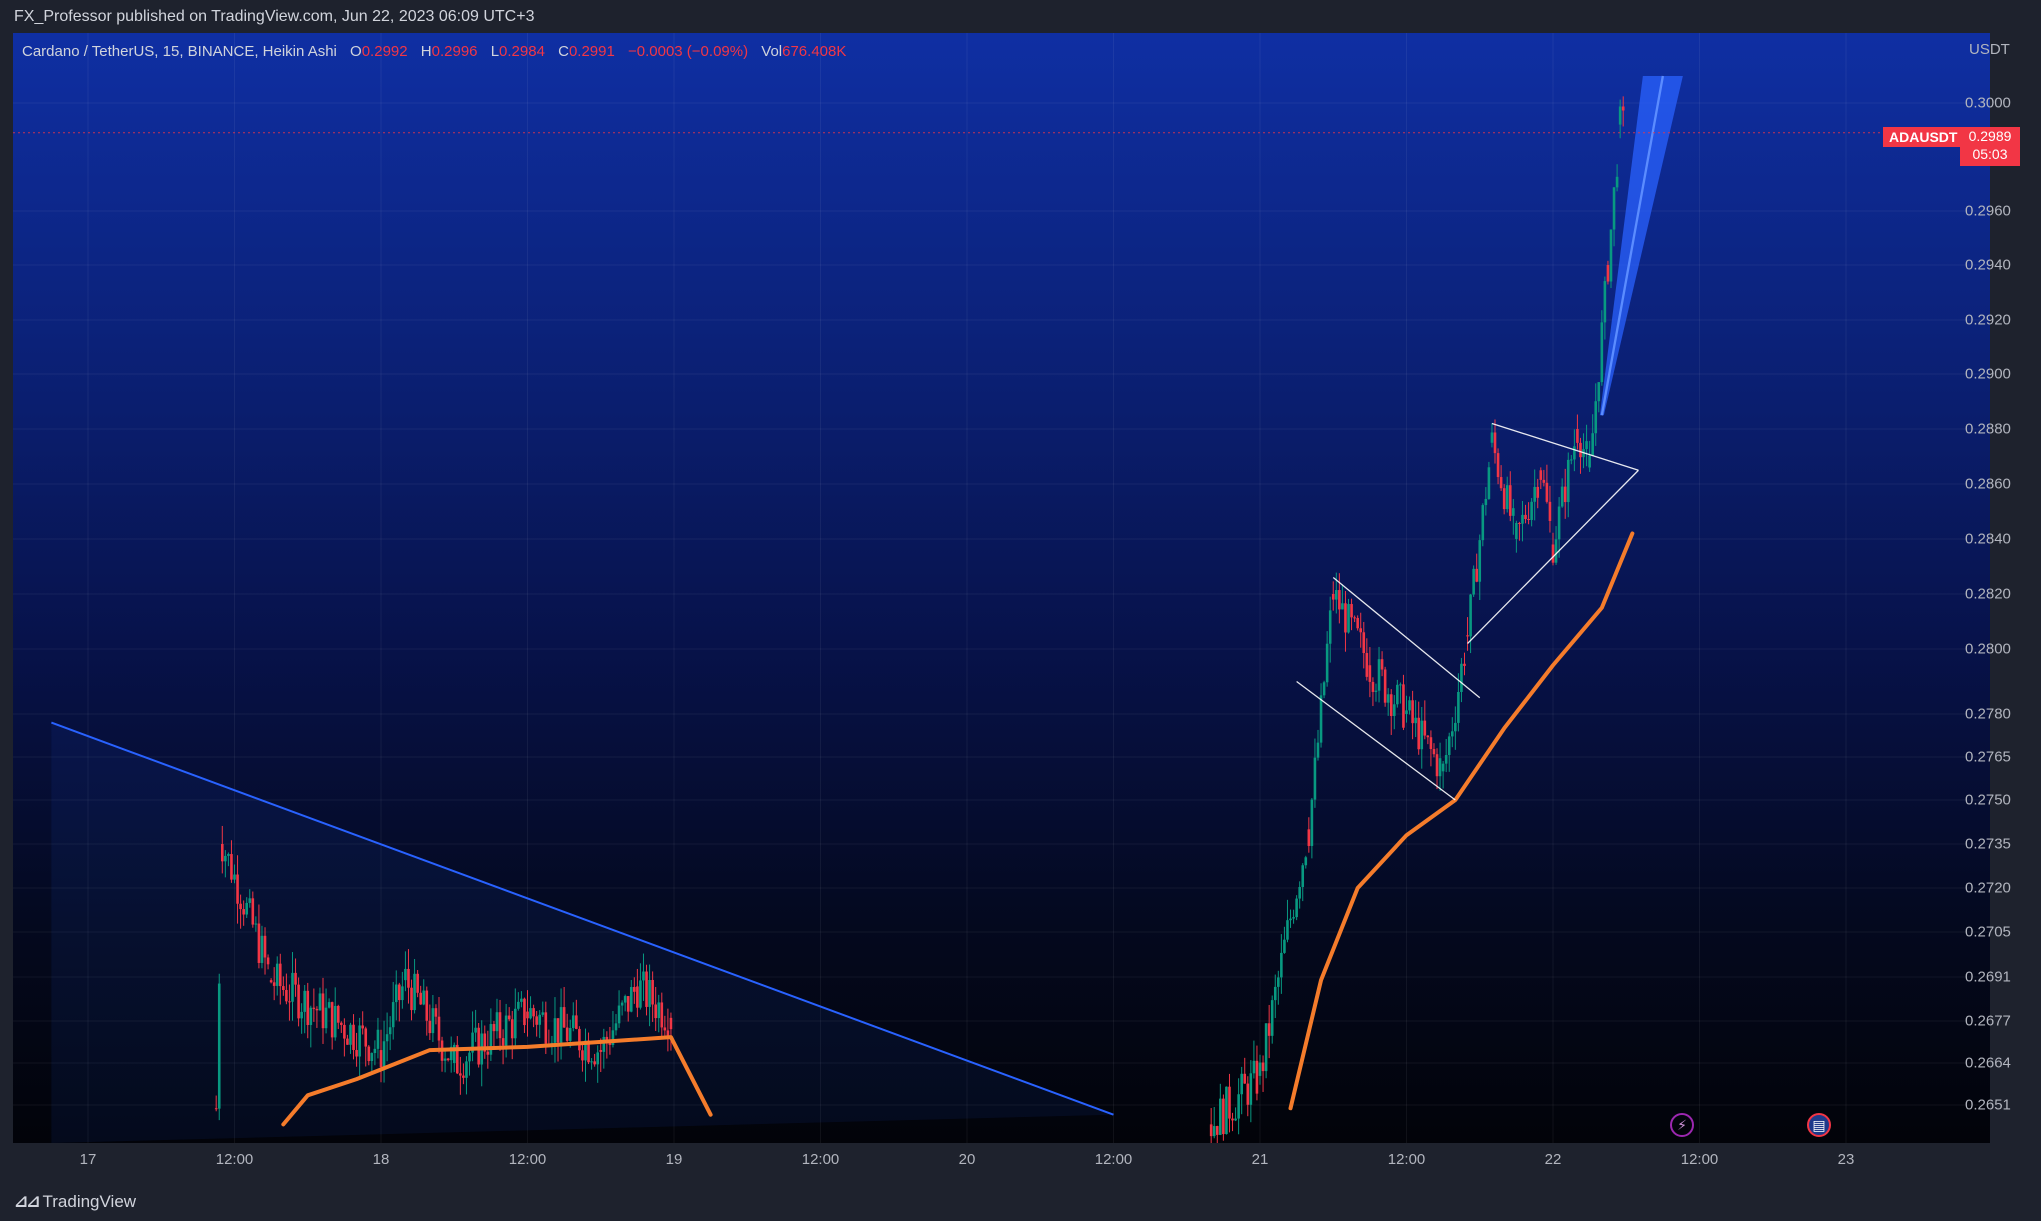 The width and height of the screenshot is (2041, 1221). Describe the element at coordinates (967, 1159) in the screenshot. I see `time-tick-label: 20` at that location.